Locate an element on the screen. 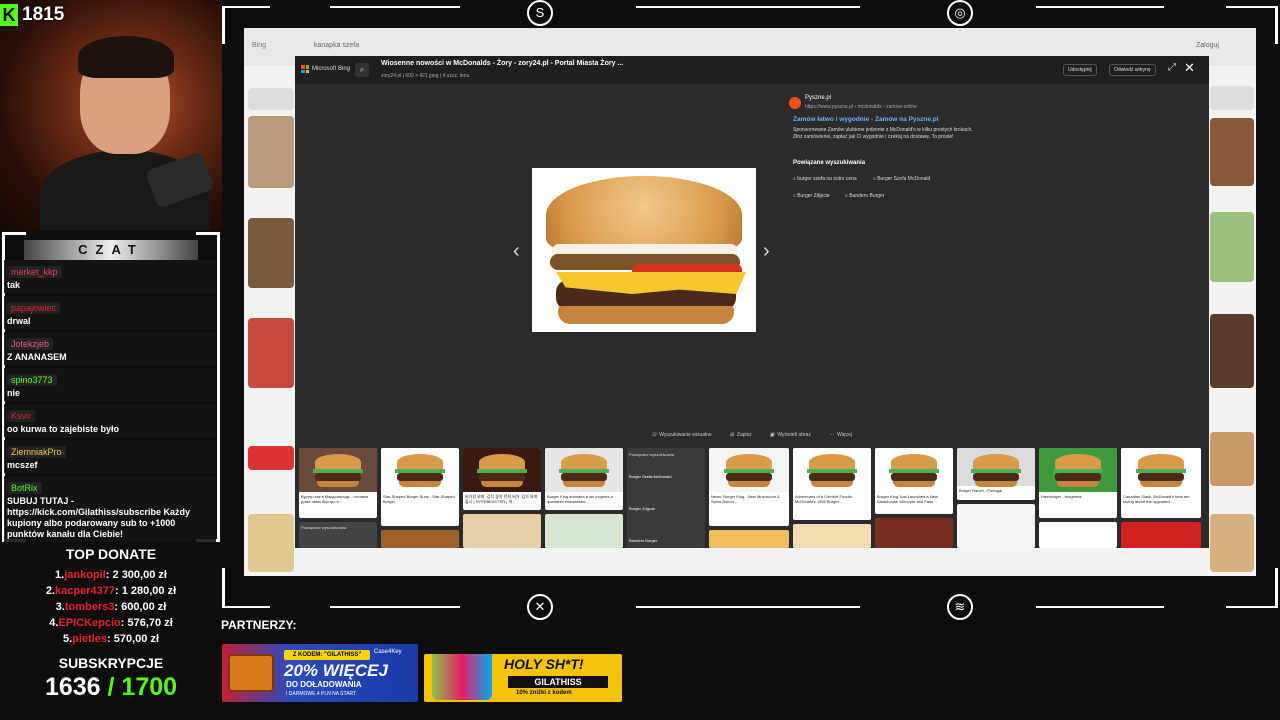 The width and height of the screenshot is (1280, 720). related-tile-label: Burger Szefa McDonald is located at coordinates (666, 476).